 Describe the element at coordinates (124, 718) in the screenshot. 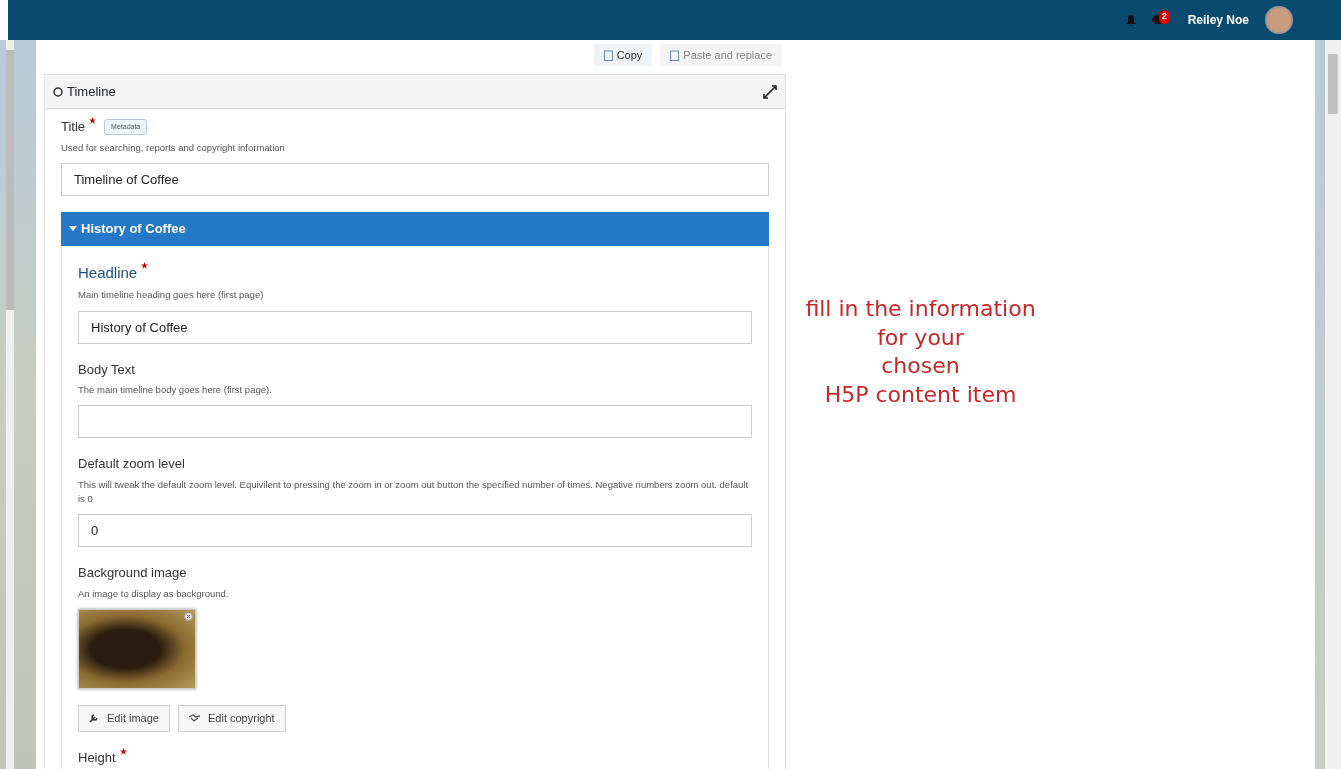

I see `edit-image-button: Edit image` at that location.